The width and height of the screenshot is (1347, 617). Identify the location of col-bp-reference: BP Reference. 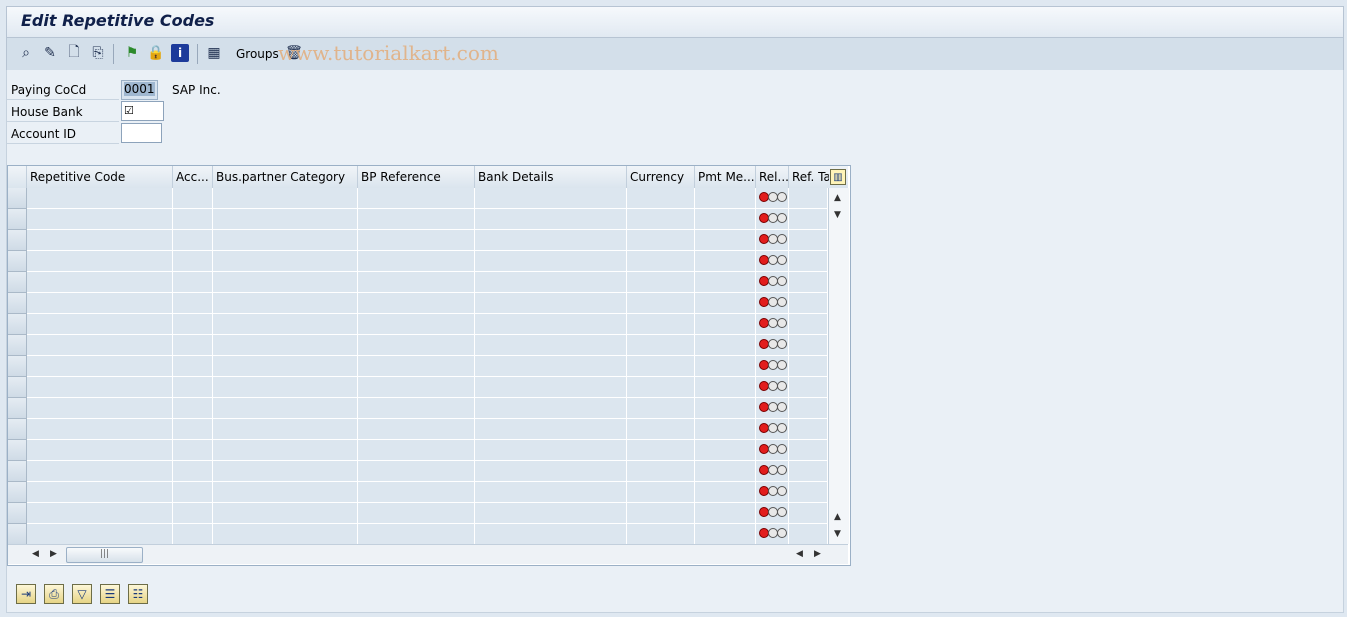
(416, 177).